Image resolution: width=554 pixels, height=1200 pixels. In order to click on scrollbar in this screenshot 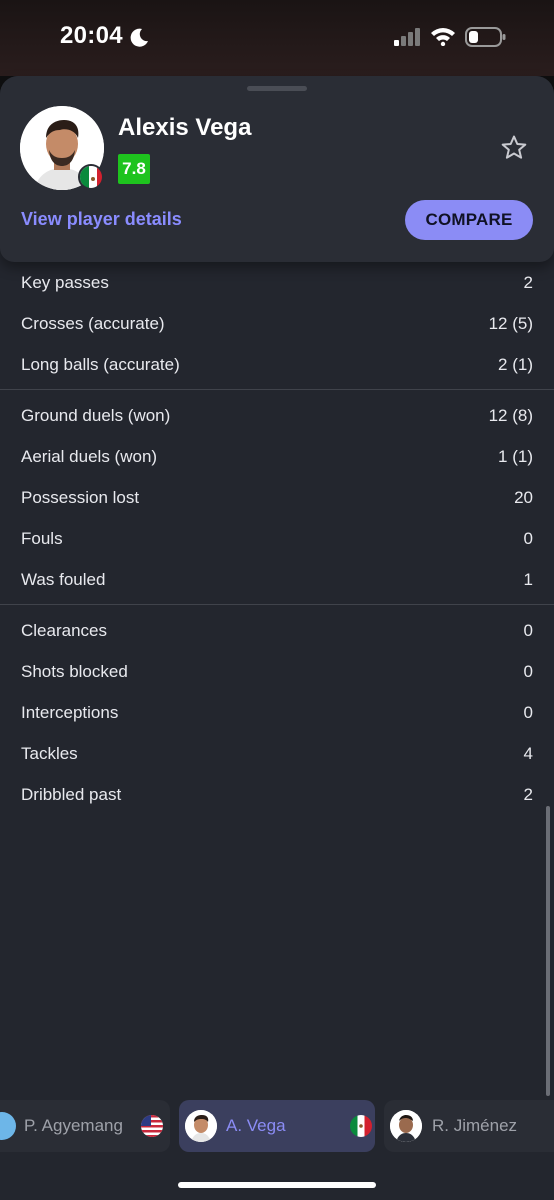, I will do `click(548, 951)`.